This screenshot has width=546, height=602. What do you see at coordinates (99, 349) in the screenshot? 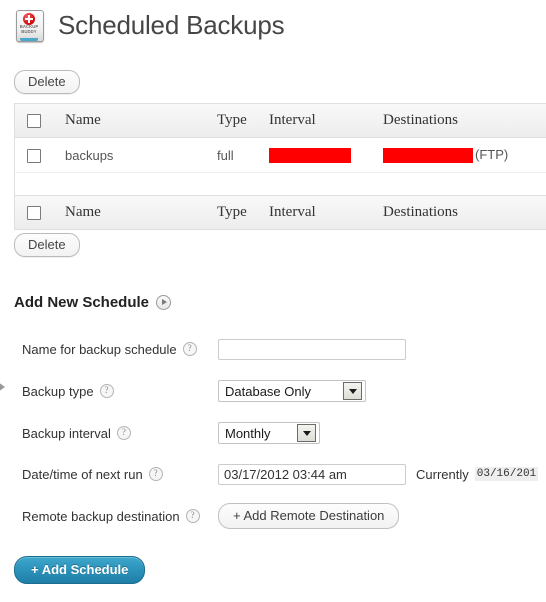
I see `label-text-name: Name for backup schedule` at bounding box center [99, 349].